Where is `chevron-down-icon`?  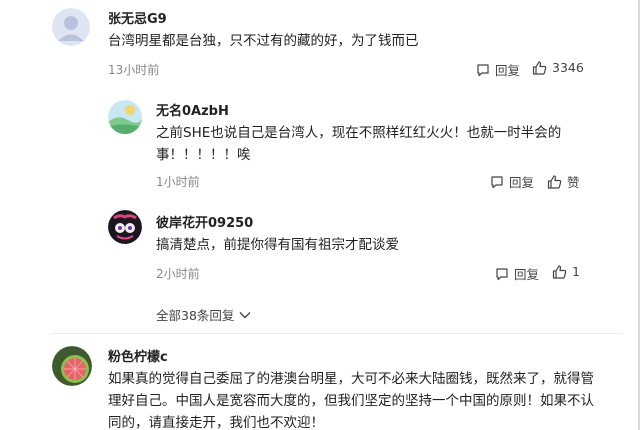
chevron-down-icon is located at coordinates (245, 314).